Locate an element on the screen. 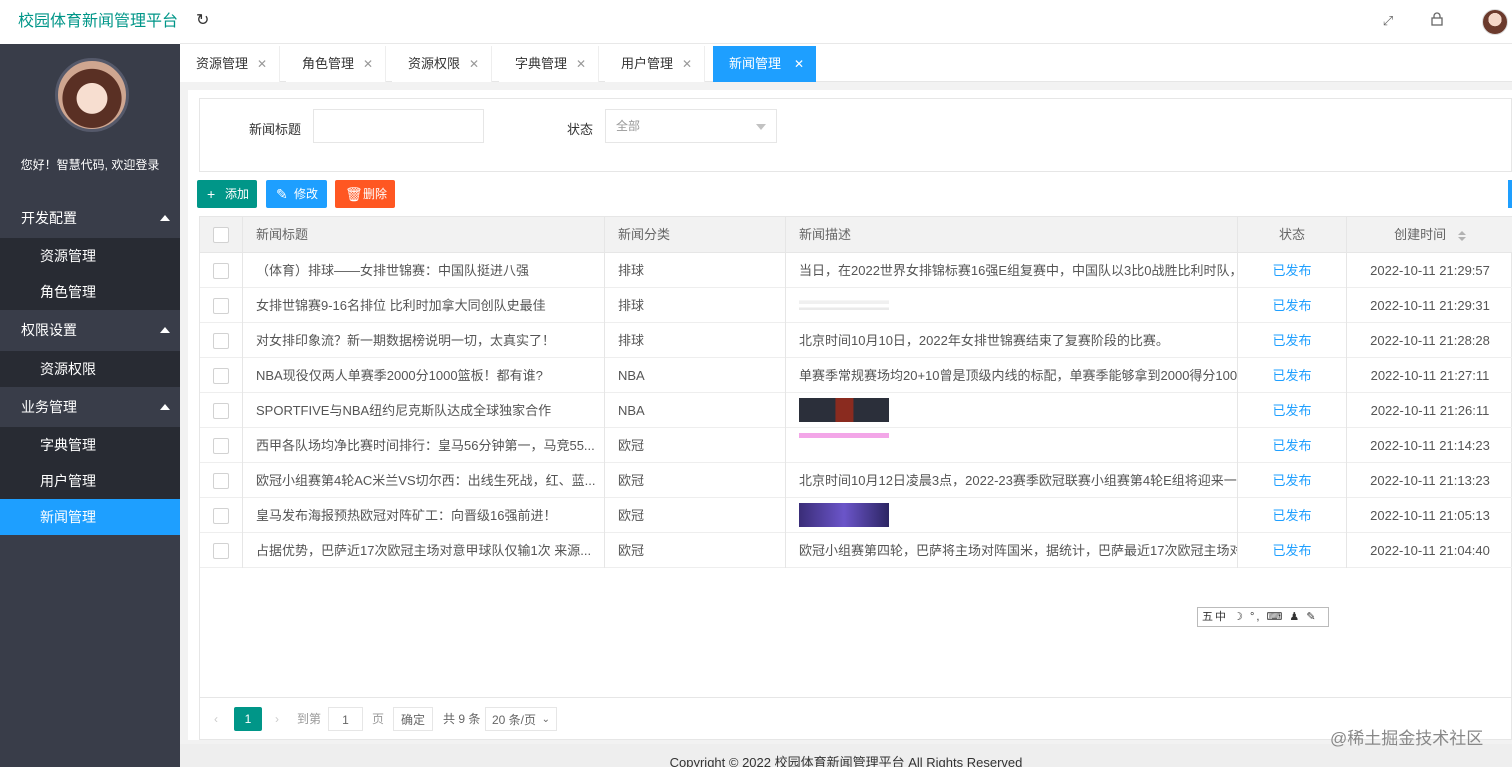 This screenshot has height=767, width=1512. tab-label: 用户管理 is located at coordinates (647, 63).